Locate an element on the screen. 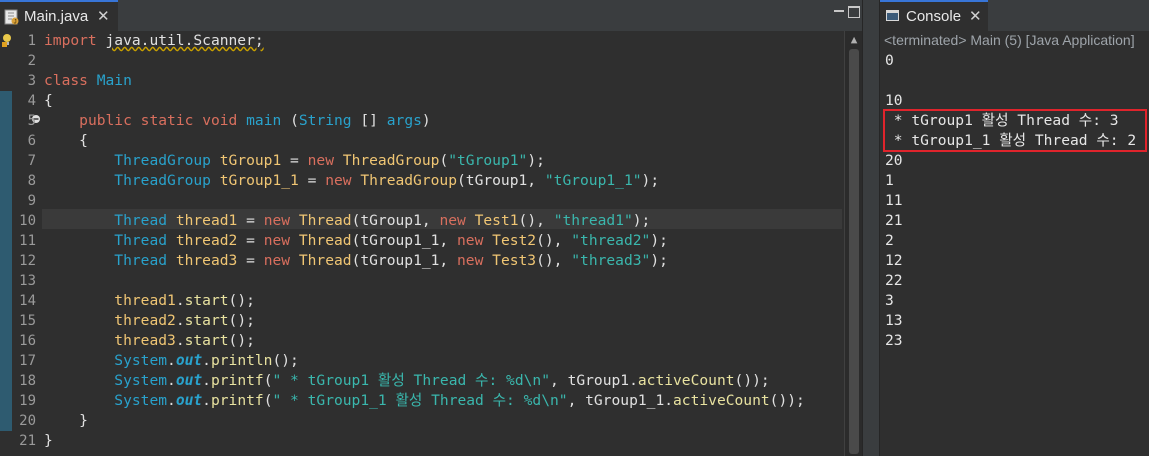 Image resolution: width=1149 pixels, height=456 pixels. line-number: 17 is located at coordinates (27, 361).